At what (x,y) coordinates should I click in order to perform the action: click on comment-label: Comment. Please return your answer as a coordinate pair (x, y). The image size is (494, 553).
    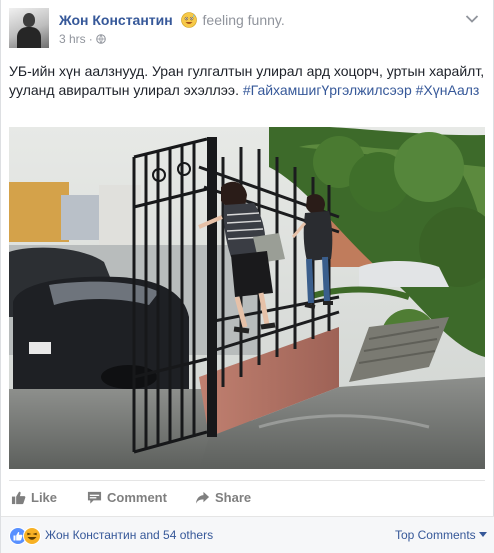
    Looking at the image, I should click on (137, 497).